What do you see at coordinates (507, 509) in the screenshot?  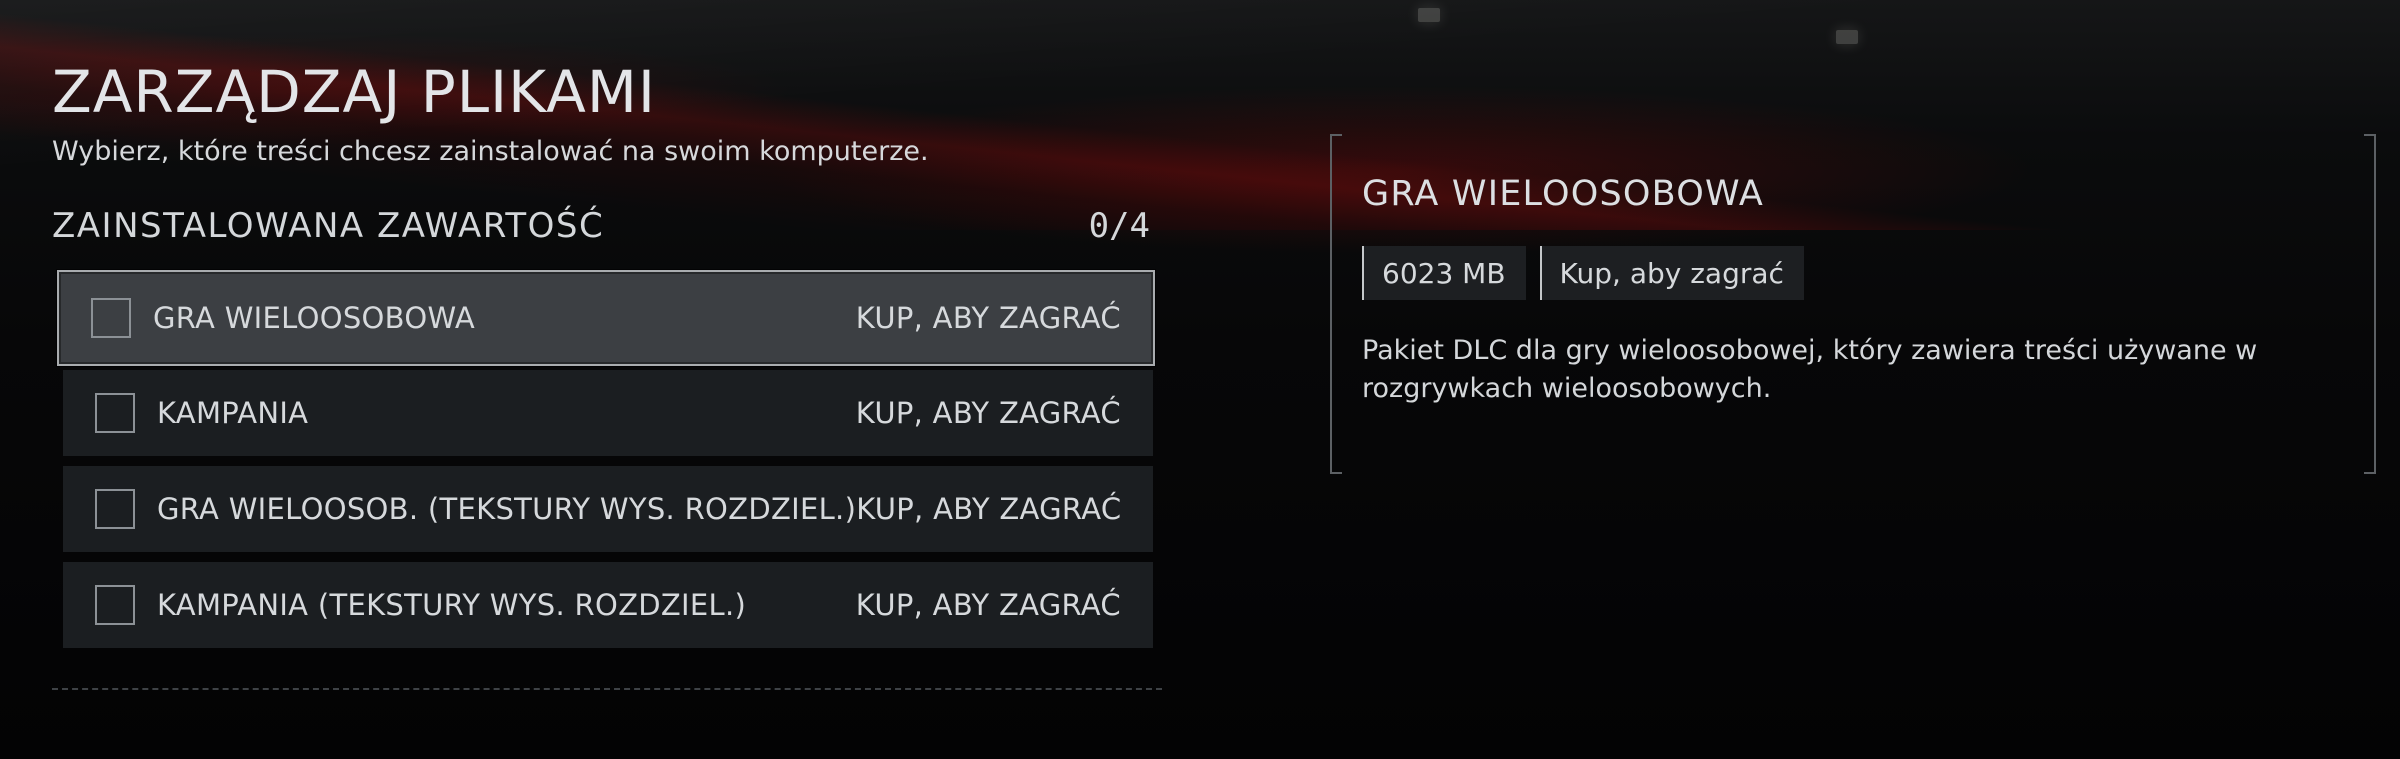 I see `content-item-label: GRA WIELOOSOB. (TEKSTURY WYS. ROZDZIEL.)` at bounding box center [507, 509].